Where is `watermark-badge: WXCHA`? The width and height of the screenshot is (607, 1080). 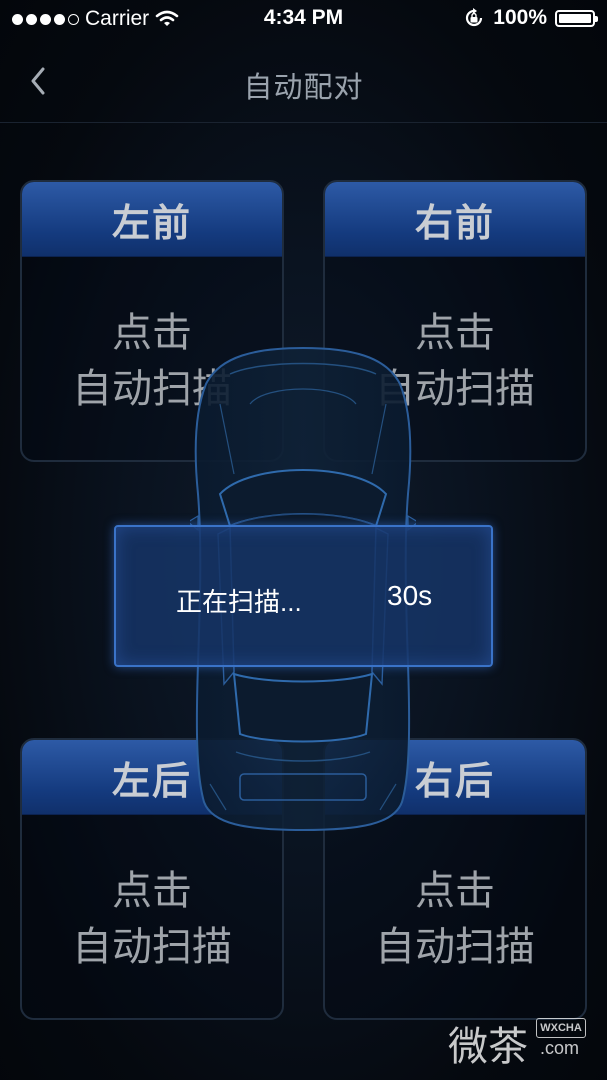
watermark-badge: WXCHA is located at coordinates (561, 1028).